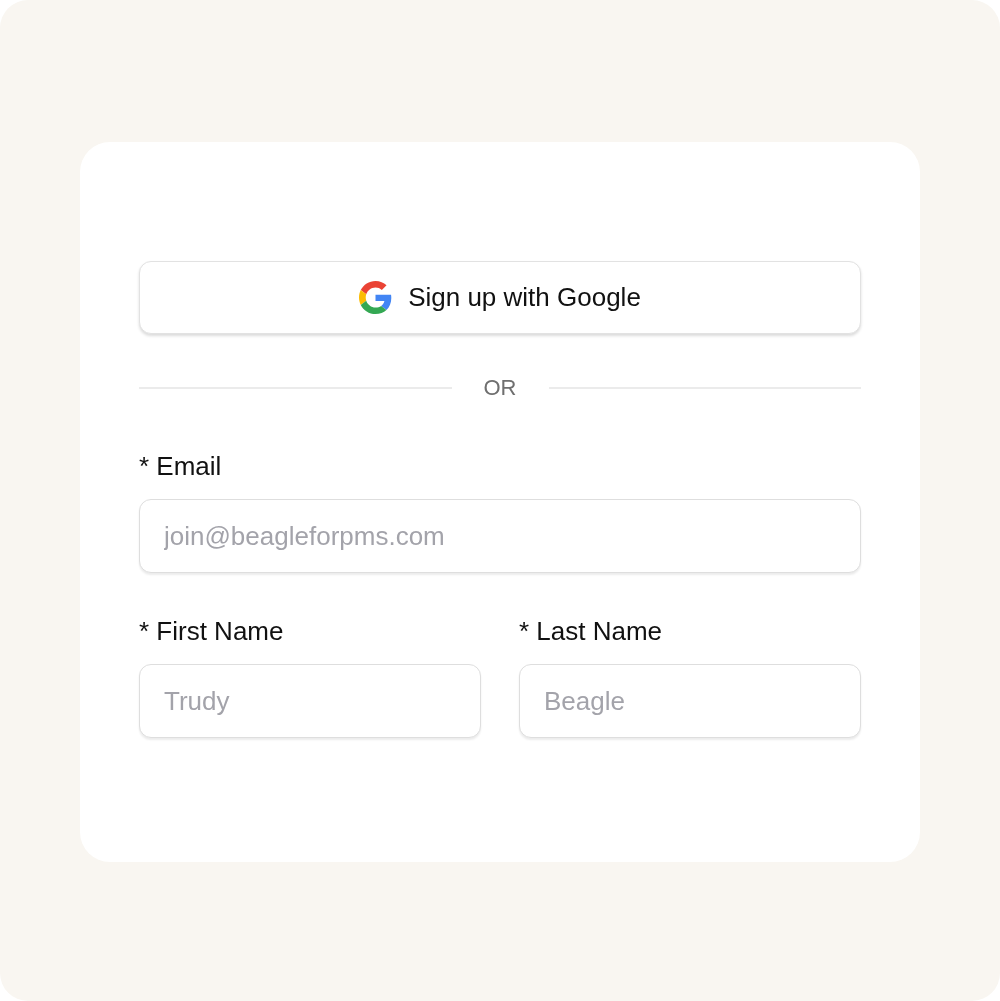 The height and width of the screenshot is (1001, 1000). What do you see at coordinates (690, 701) in the screenshot?
I see `input-field: Beagle` at bounding box center [690, 701].